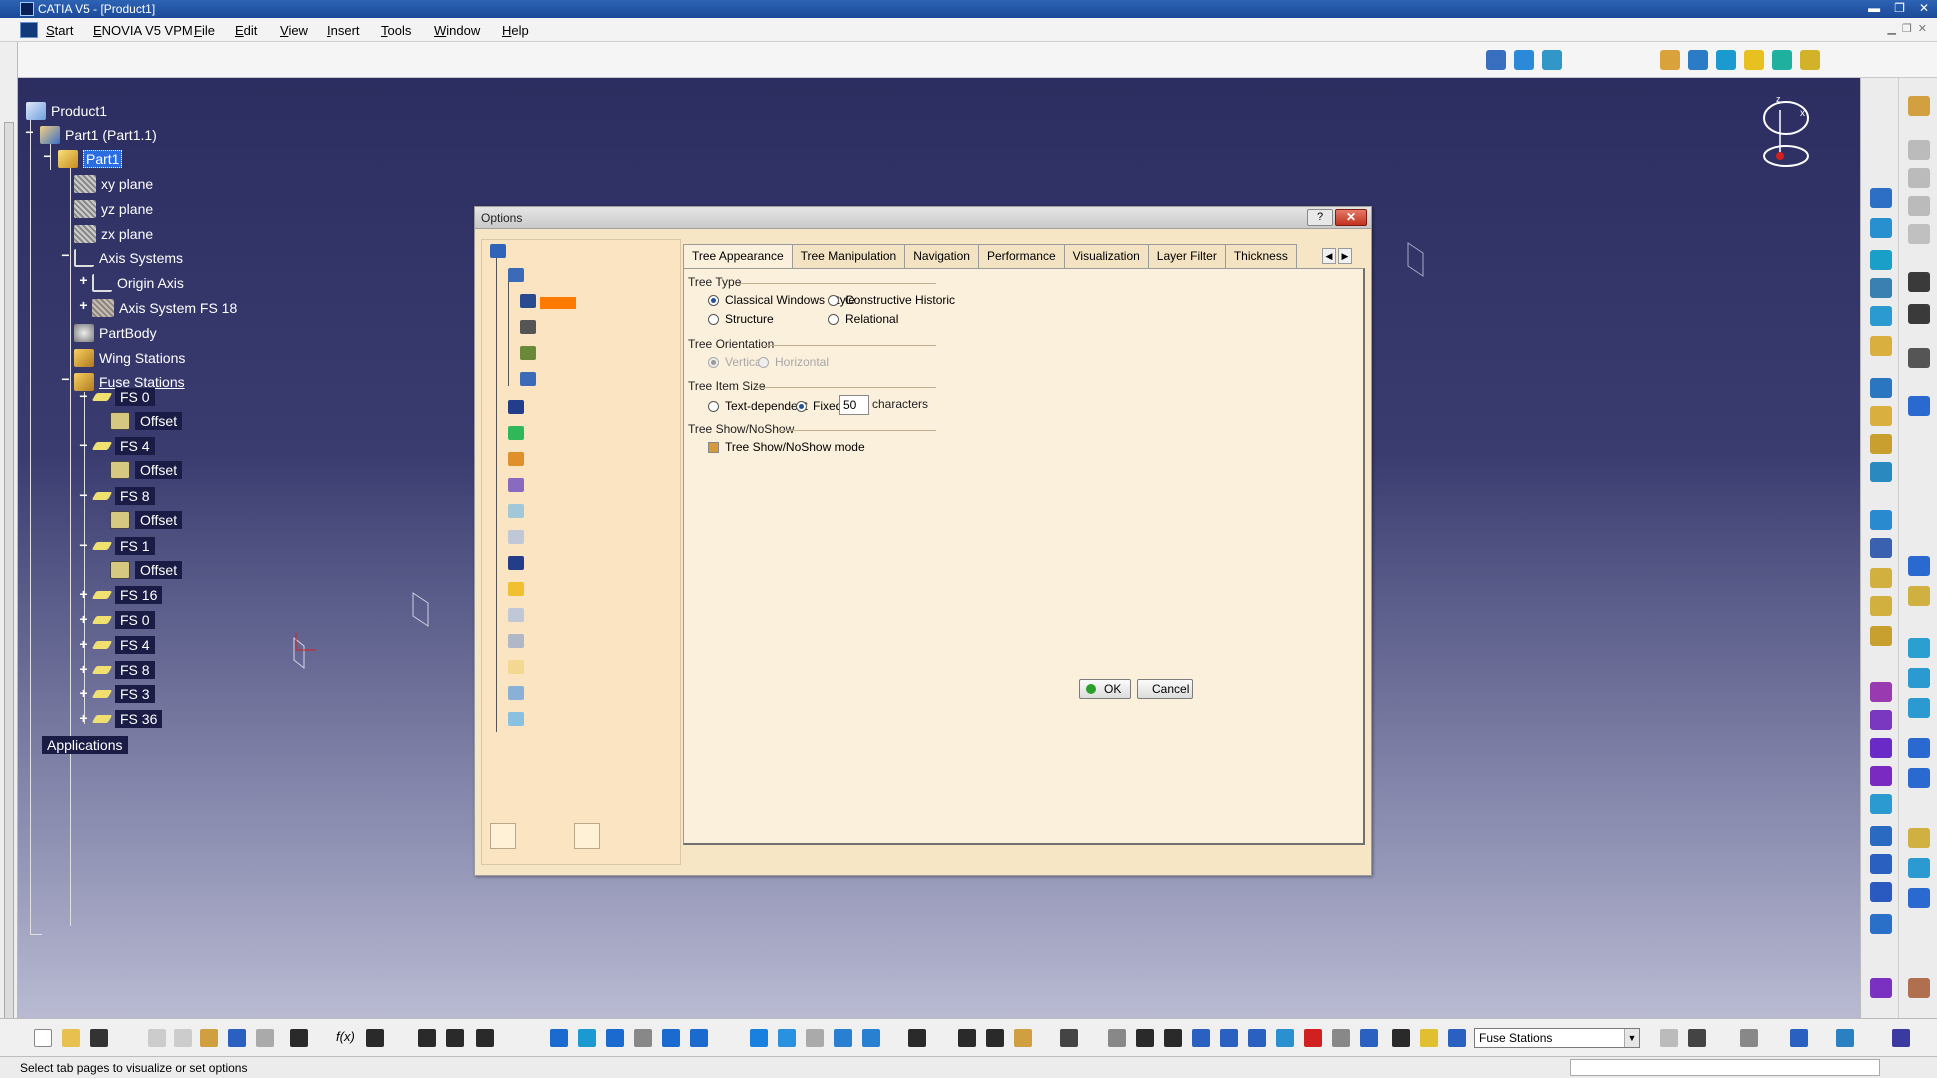  Describe the element at coordinates (741, 319) in the screenshot. I see `radio-structure: Structure` at that location.